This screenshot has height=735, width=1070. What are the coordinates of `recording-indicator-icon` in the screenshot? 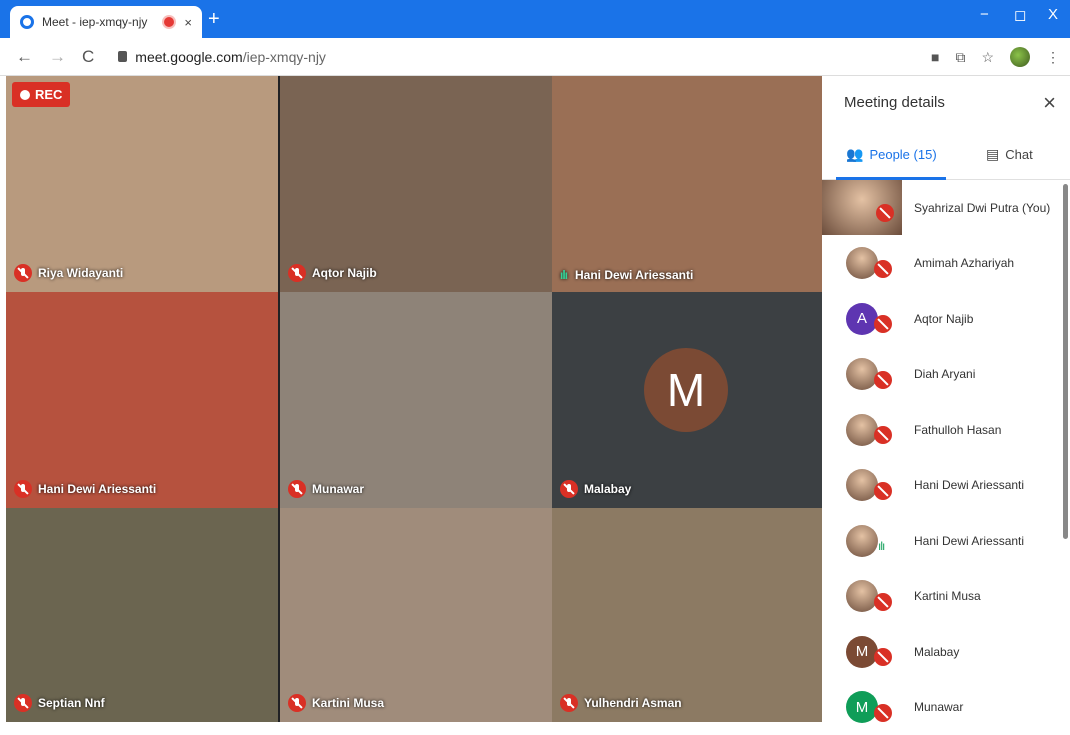 It's located at (169, 22).